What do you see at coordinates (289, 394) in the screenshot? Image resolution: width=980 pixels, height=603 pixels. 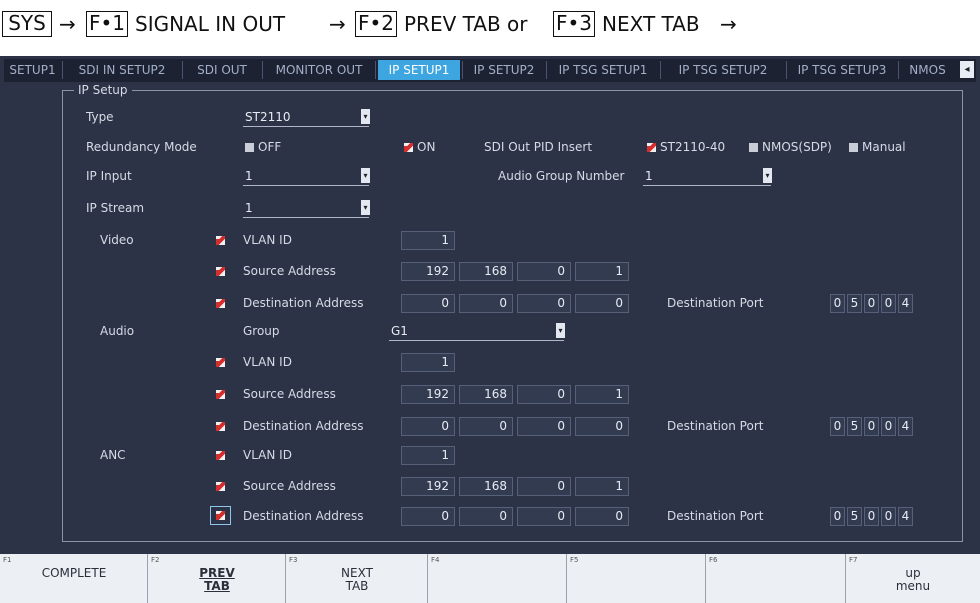 I see `audio-source-label: Source Address` at bounding box center [289, 394].